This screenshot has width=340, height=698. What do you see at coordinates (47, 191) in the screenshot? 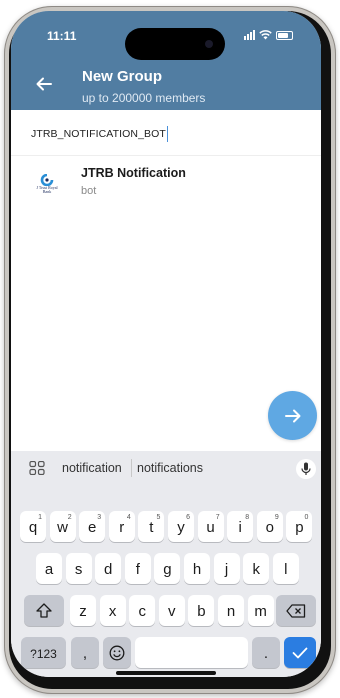
I see `avatar-text: Bank` at bounding box center [47, 191].